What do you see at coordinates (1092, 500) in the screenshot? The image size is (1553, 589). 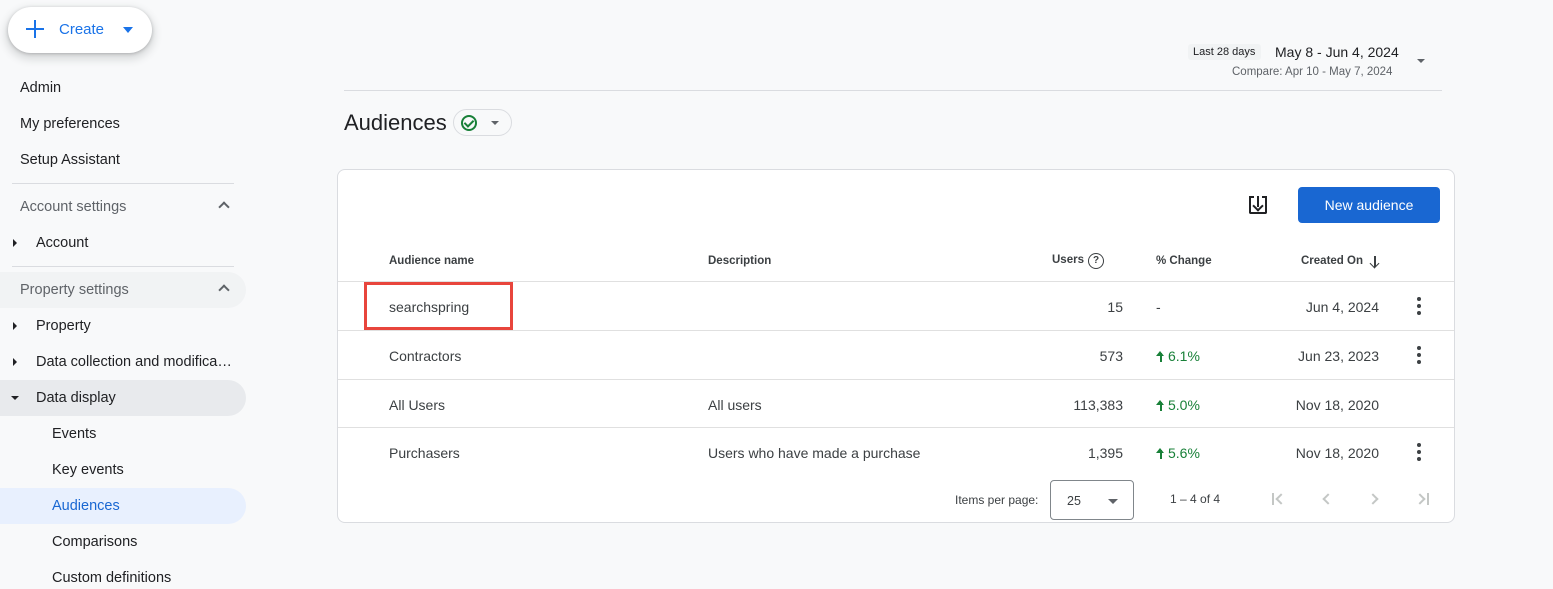 I see `items-per-page-select: 25` at bounding box center [1092, 500].